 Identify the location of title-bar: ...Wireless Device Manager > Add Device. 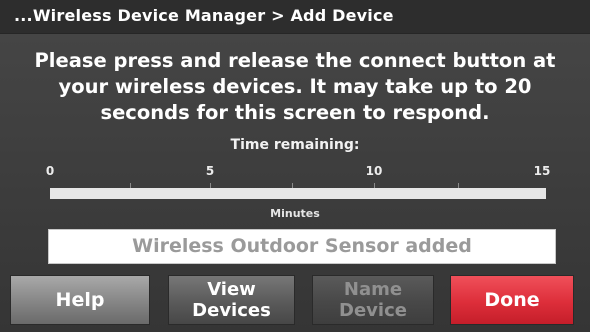
(295, 17).